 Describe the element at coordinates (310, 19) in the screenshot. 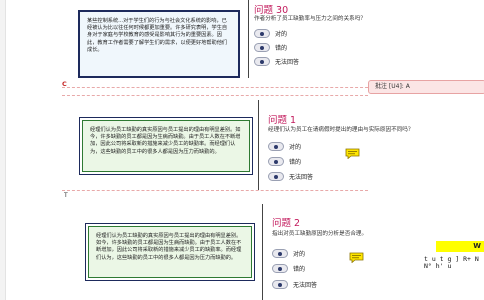

I see `question-30-description: 作者分析了员工缺勤率与压力之间的关系吗？` at that location.